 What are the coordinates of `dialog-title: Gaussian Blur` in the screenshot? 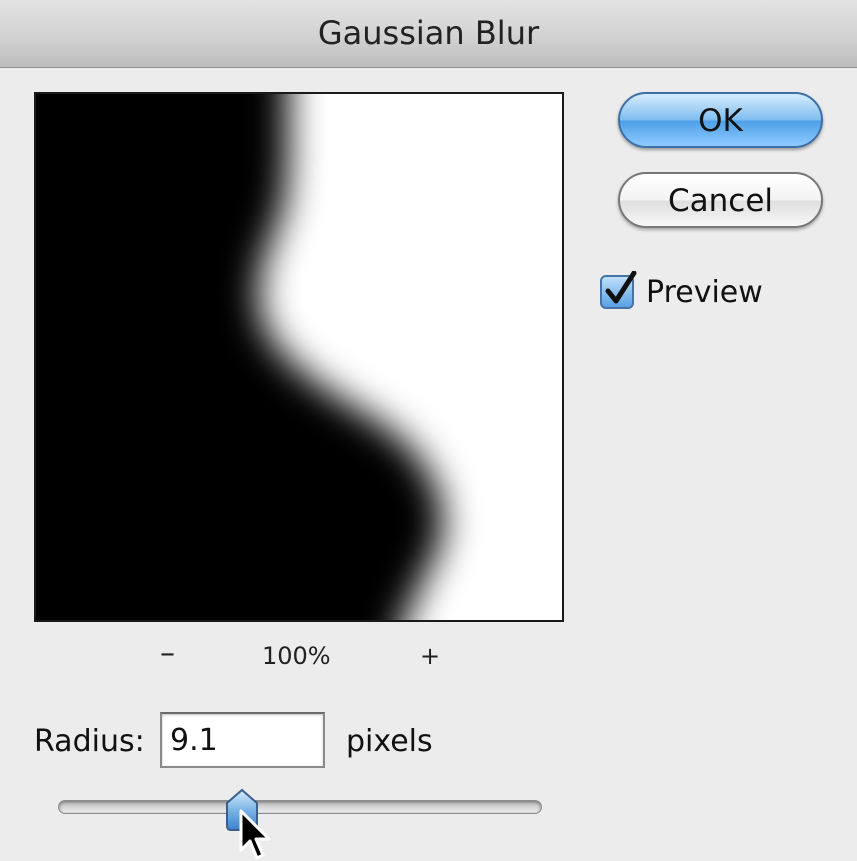 It's located at (428, 33).